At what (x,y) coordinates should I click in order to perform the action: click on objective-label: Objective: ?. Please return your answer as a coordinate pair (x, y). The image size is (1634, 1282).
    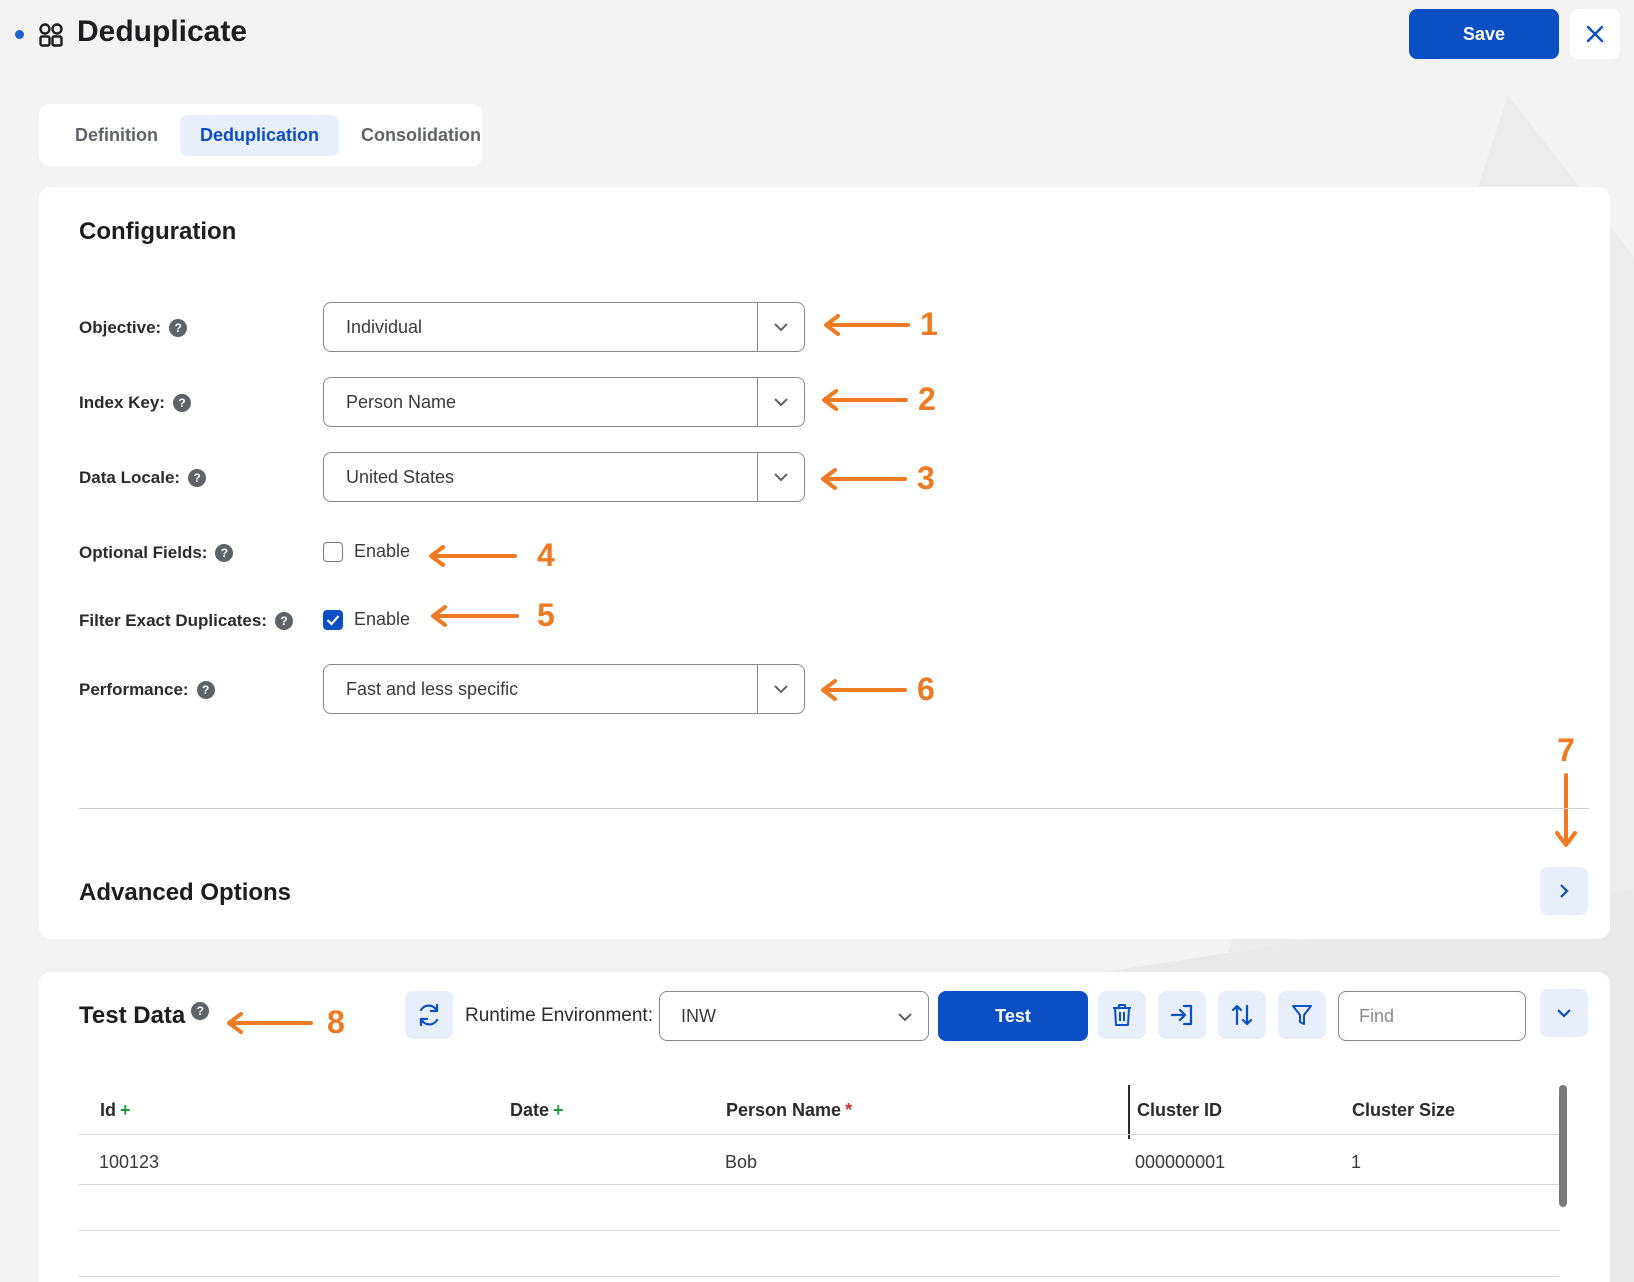
    Looking at the image, I should click on (133, 328).